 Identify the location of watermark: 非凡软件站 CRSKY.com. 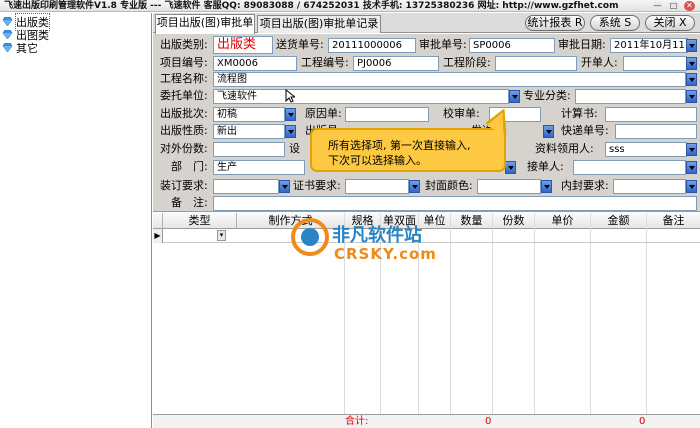
(363, 248).